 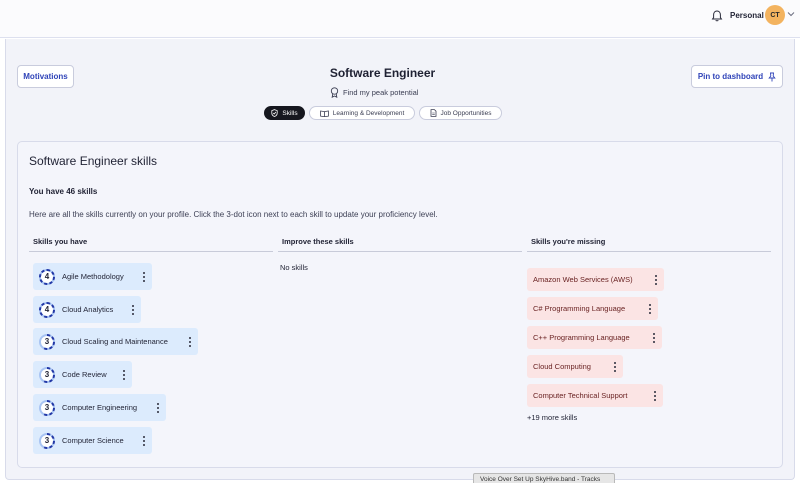 I want to click on skill-chip: 3 Computer Engineering, so click(x=99, y=407).